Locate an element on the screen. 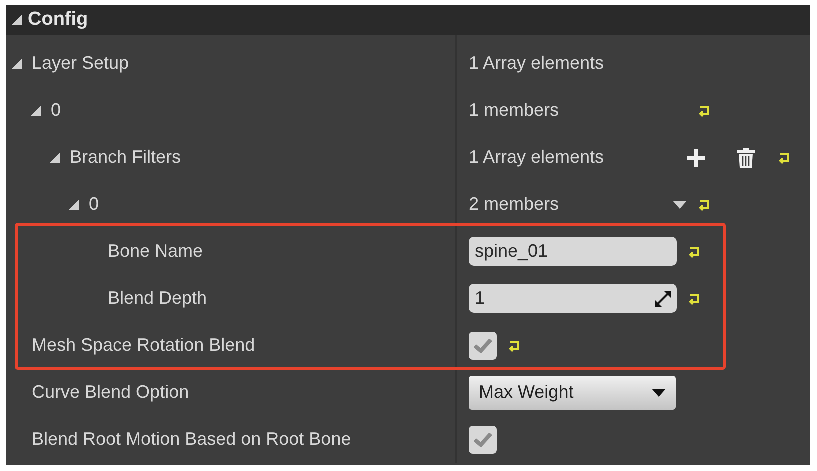  plus-icon is located at coordinates (696, 157).